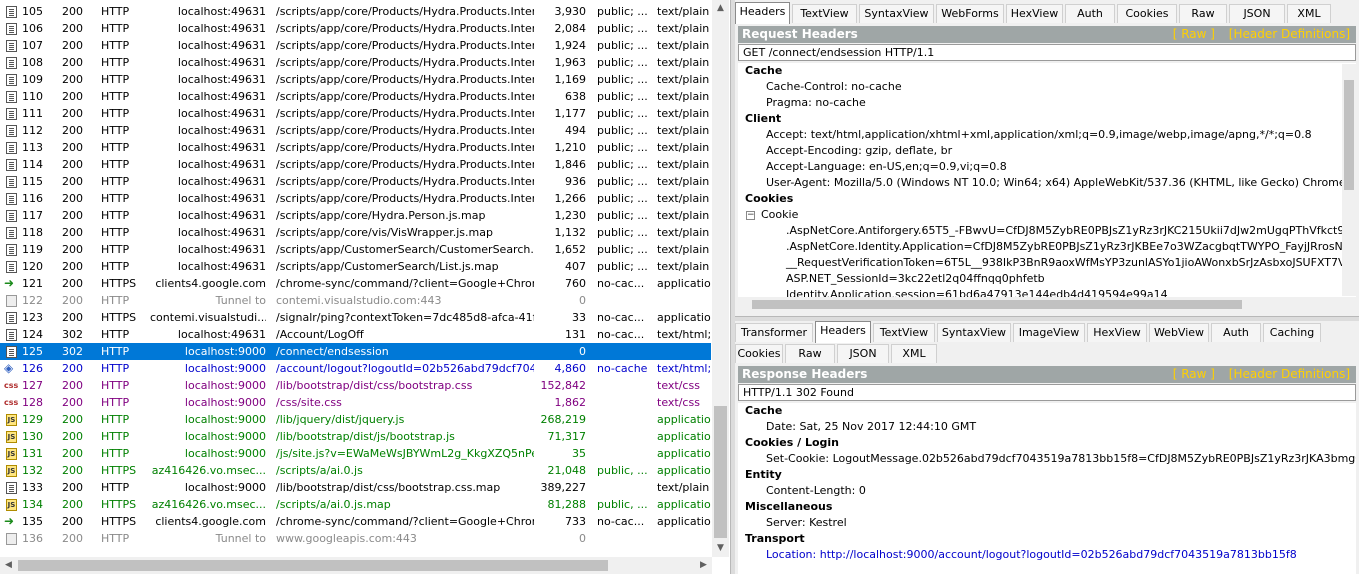 The width and height of the screenshot is (1359, 574). I want to click on header-group: Client, so click(1047, 119).